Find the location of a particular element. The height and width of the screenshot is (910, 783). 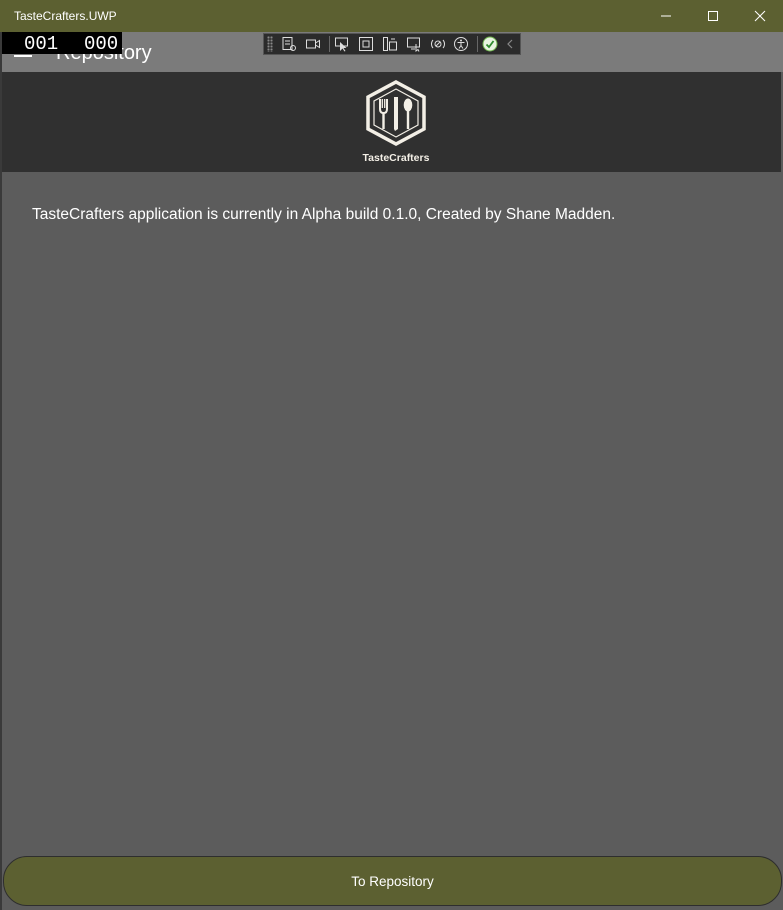

live-visual-tree-button is located at coordinates (289, 44).